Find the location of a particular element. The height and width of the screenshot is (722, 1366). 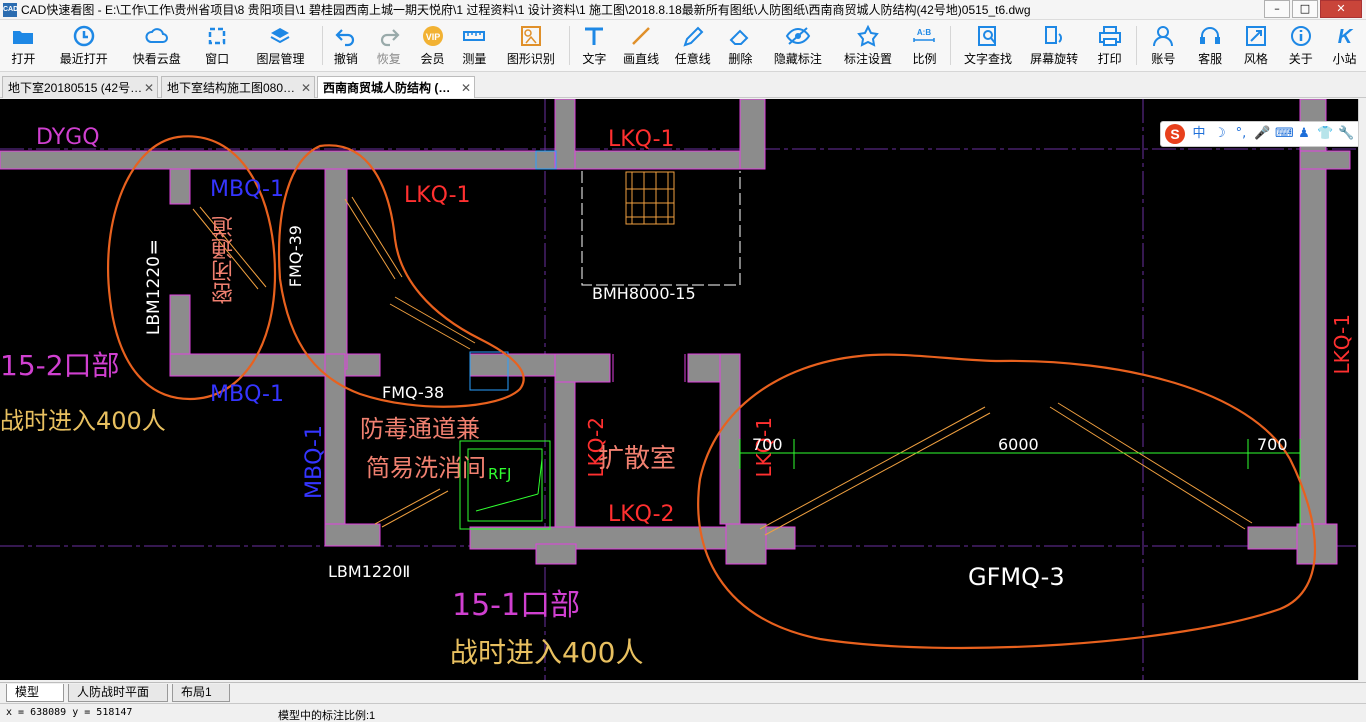

ime-punct-icon: °, is located at coordinates (1241, 134).